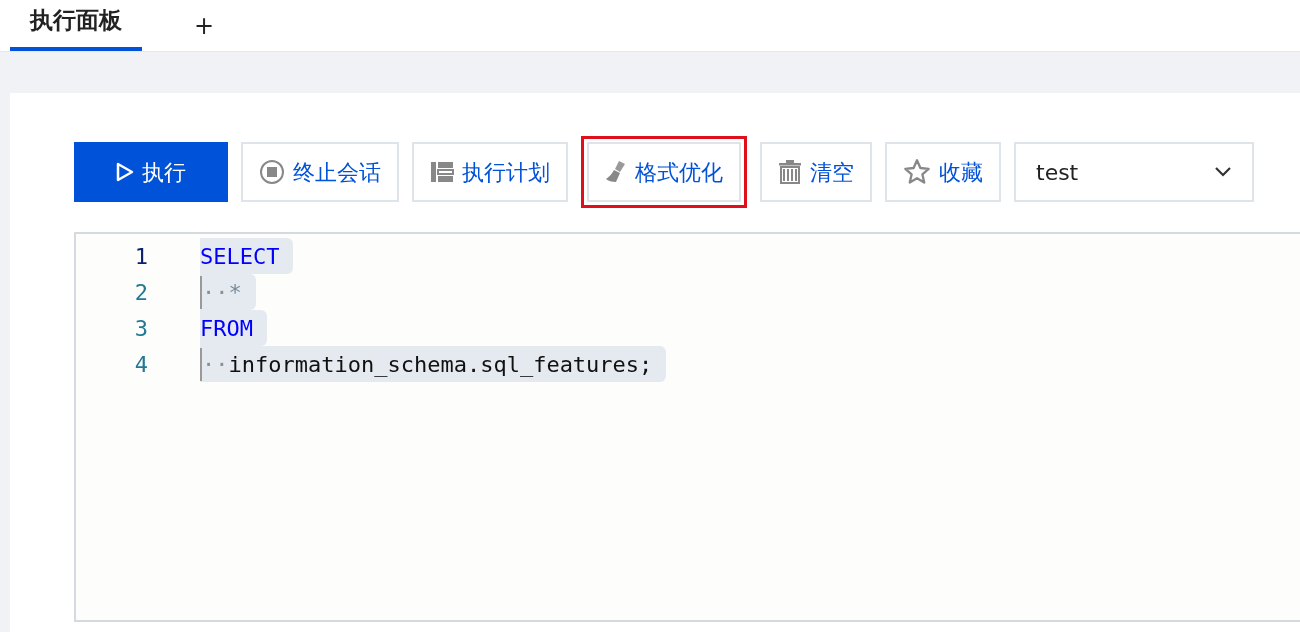 The width and height of the screenshot is (1300, 632). Describe the element at coordinates (235, 292) in the screenshot. I see `code-text: *` at that location.